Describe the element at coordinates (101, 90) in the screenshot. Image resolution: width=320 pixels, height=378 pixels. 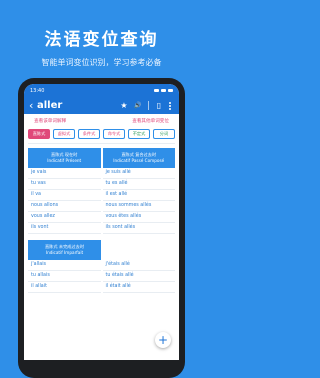
I see `status-bar: 13:40` at that location.